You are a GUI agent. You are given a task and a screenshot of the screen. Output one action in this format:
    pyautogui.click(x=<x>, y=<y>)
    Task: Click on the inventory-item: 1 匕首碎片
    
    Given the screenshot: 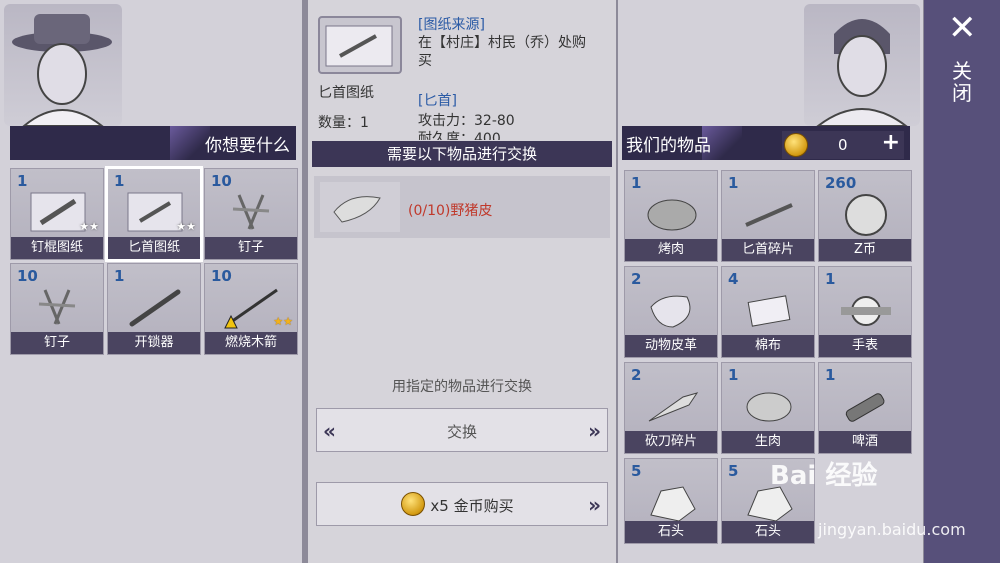 What is the action you would take?
    pyautogui.click(x=768, y=216)
    